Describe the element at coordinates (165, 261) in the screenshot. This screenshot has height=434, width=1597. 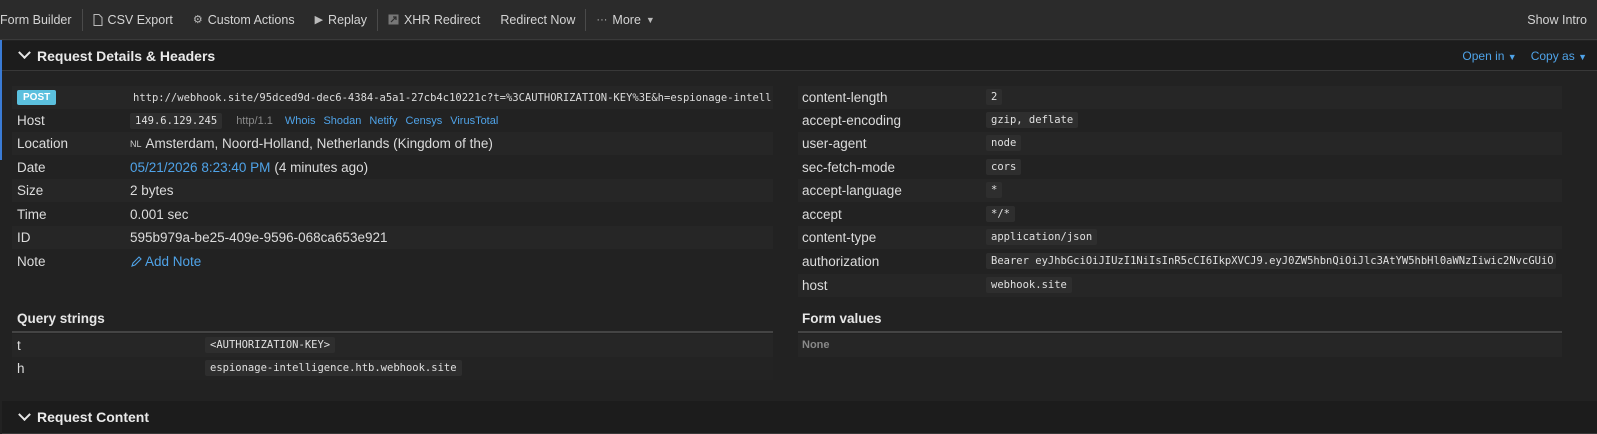
I see `add-note-link: Add Note` at that location.